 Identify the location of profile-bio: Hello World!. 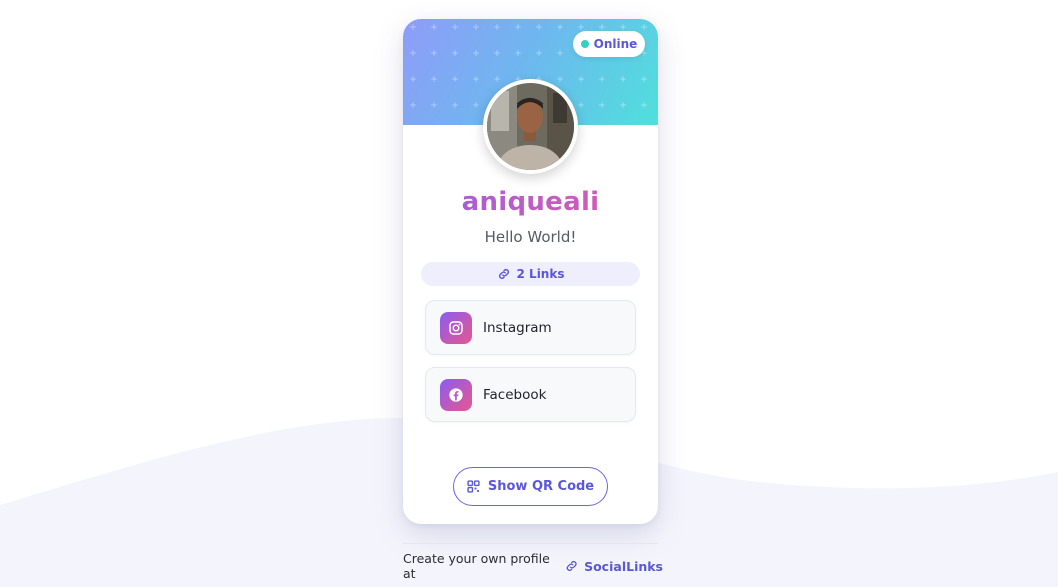
(530, 237).